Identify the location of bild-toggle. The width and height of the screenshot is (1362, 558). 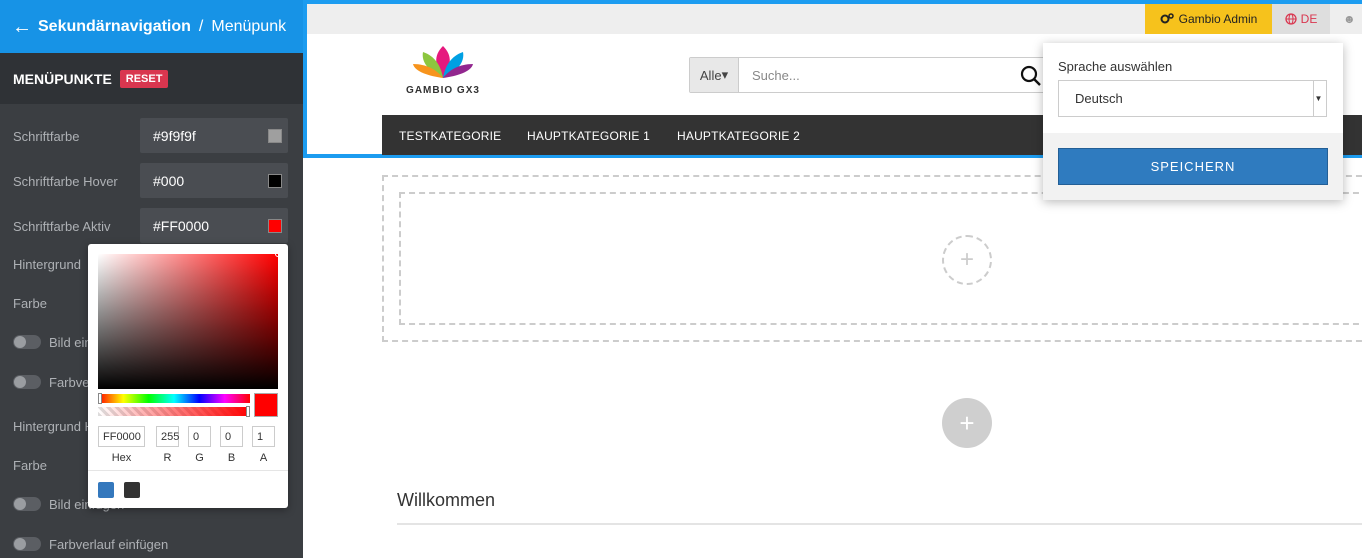
(27, 342).